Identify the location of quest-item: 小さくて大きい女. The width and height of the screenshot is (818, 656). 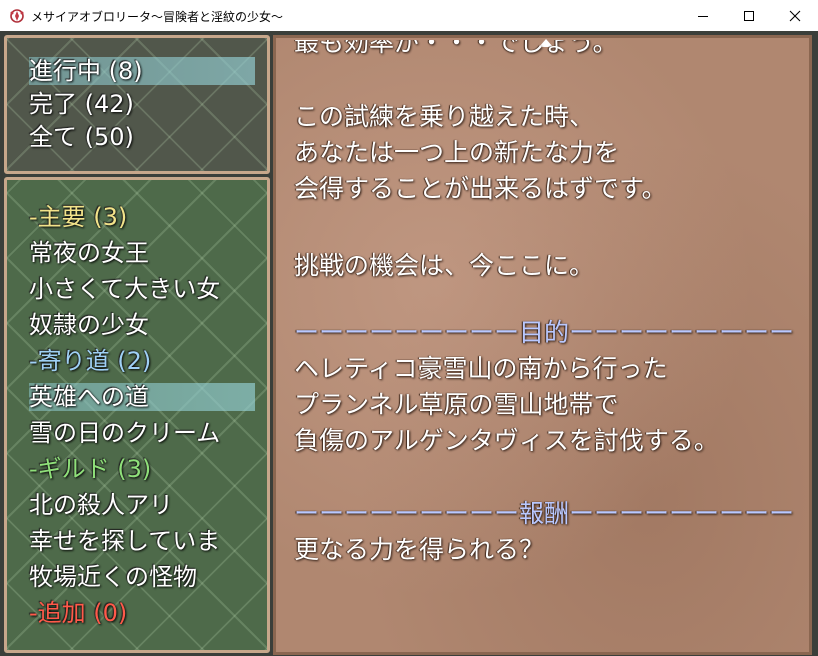
(124, 289).